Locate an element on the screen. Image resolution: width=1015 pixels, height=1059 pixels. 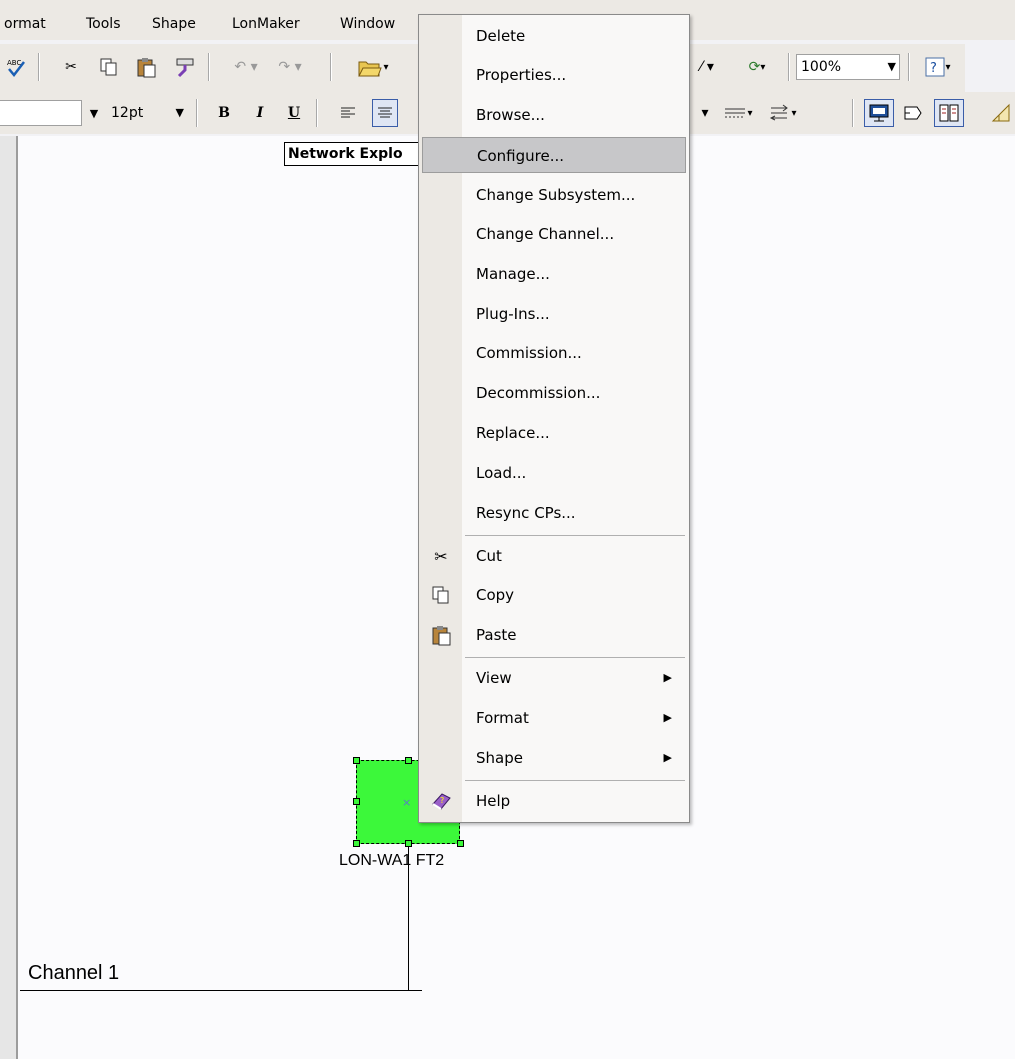
help-book-icon: ? is located at coordinates (441, 801).